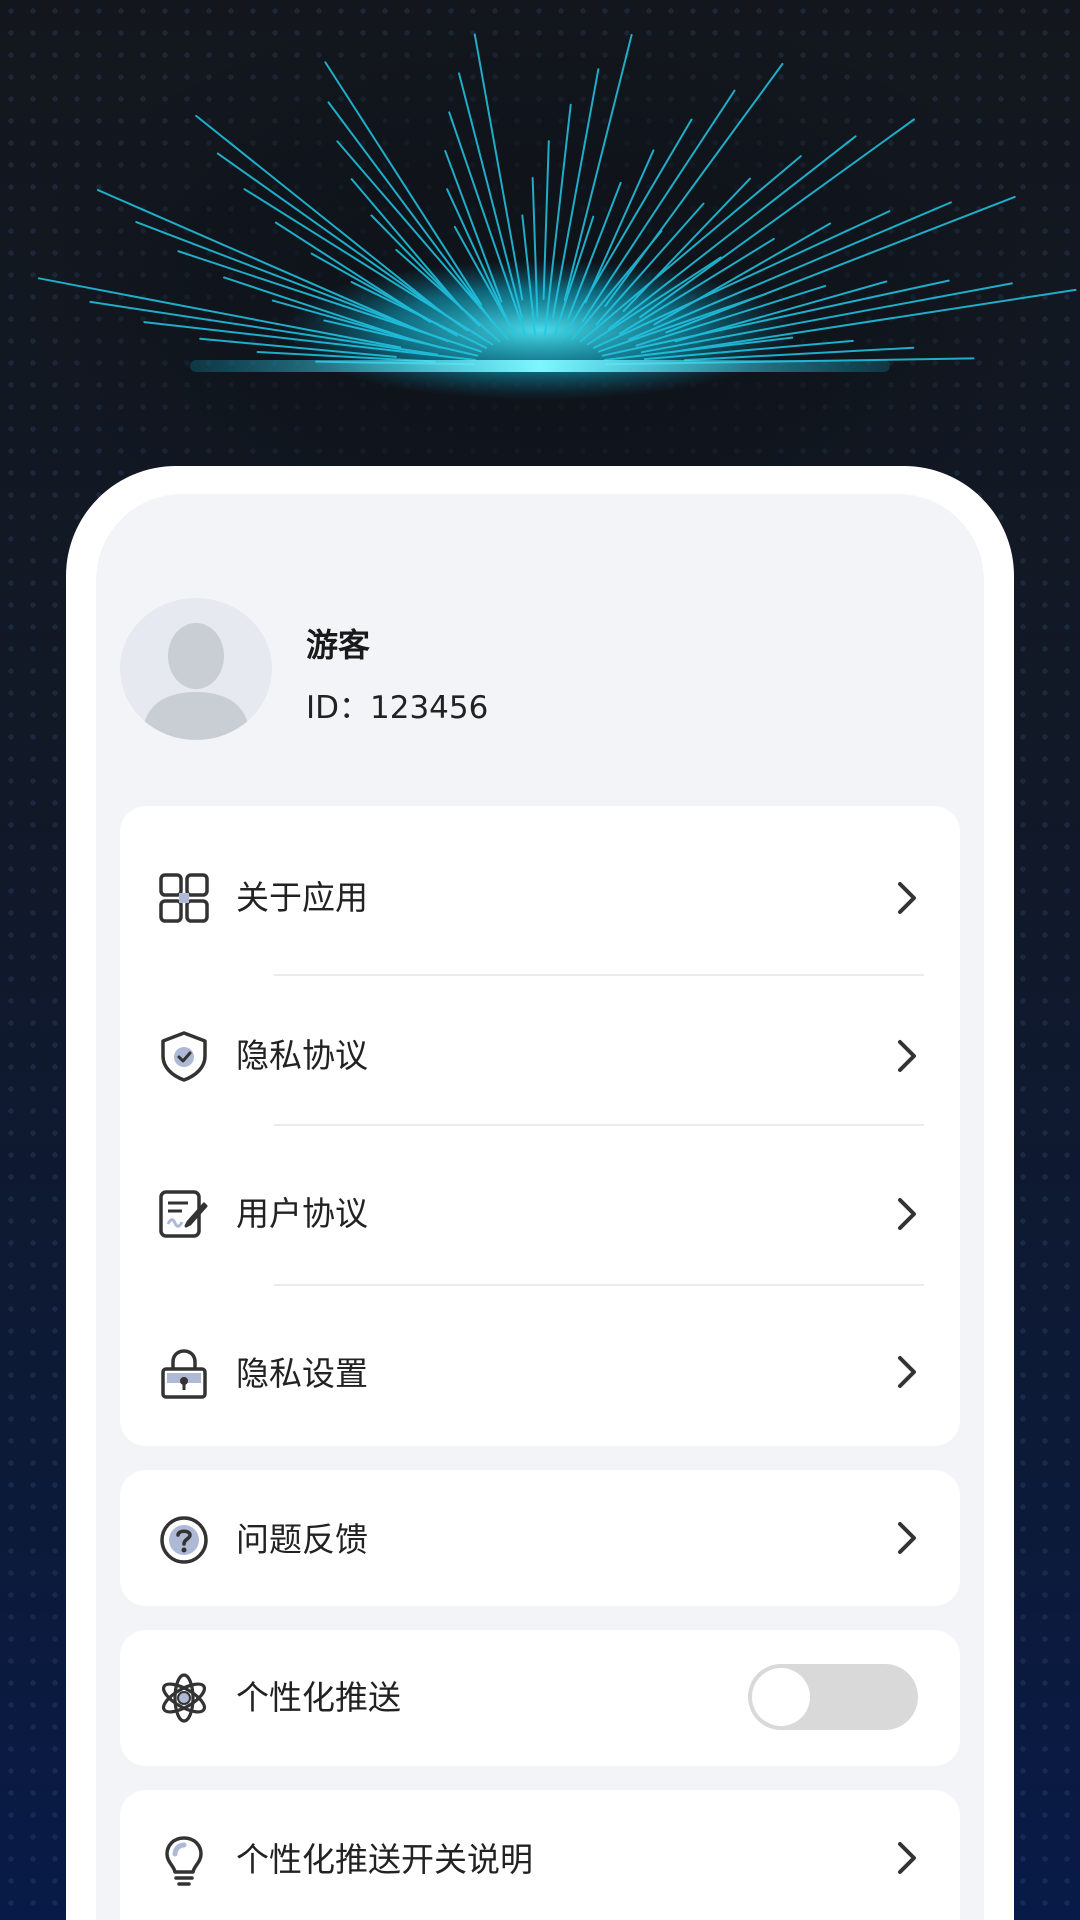 Image resolution: width=1080 pixels, height=1920 pixels. I want to click on menu-item-push-explain: 个性化推送开关说明, so click(540, 1855).